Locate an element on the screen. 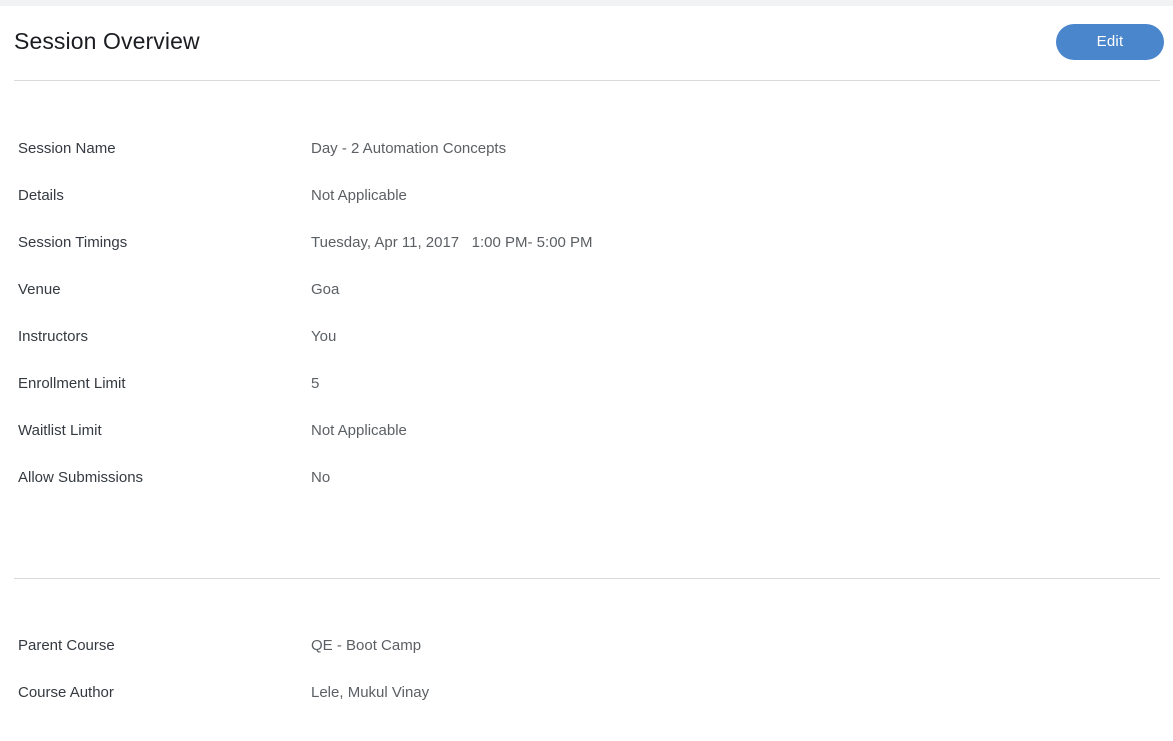 This screenshot has height=741, width=1173. detail-row-waitlist-limit: Waitlist Limit Not Applicable is located at coordinates (586, 444).